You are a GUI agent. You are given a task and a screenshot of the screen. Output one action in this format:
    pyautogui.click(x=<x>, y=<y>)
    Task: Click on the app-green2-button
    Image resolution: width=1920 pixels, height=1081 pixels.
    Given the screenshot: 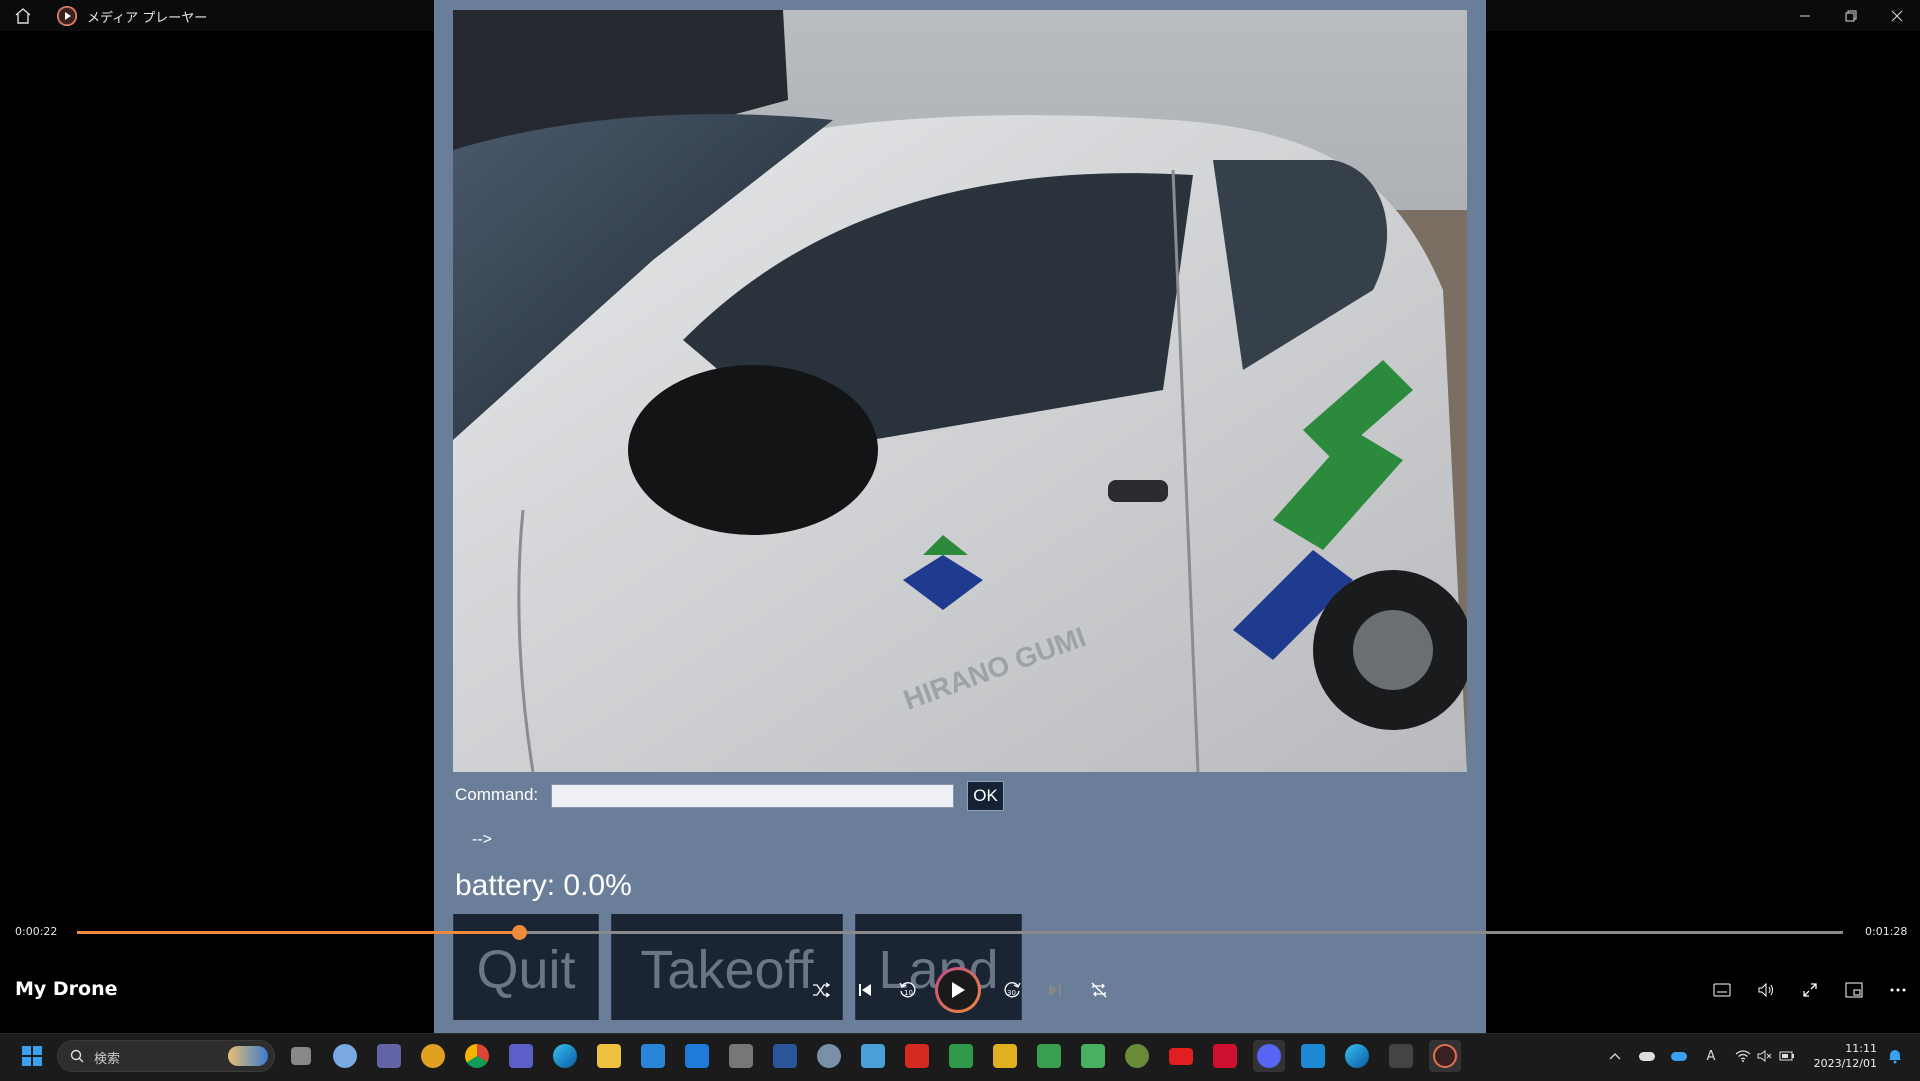 What is the action you would take?
    pyautogui.click(x=1093, y=1056)
    